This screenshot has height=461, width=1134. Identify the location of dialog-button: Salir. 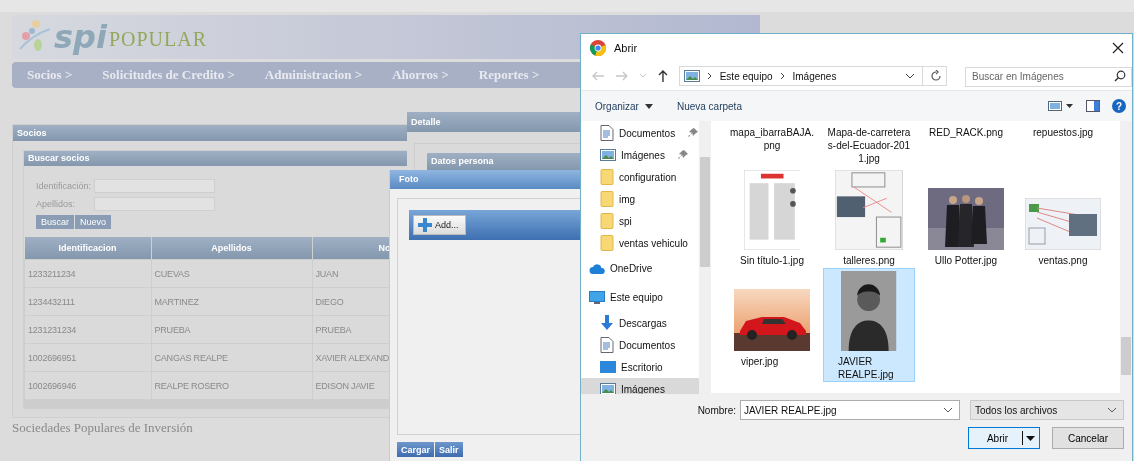
(449, 449).